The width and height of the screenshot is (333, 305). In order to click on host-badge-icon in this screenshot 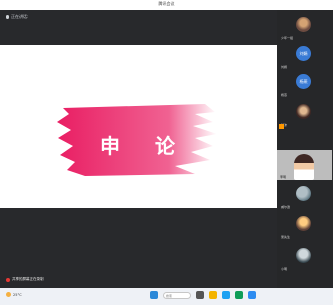, I will do `click(281, 126)`.